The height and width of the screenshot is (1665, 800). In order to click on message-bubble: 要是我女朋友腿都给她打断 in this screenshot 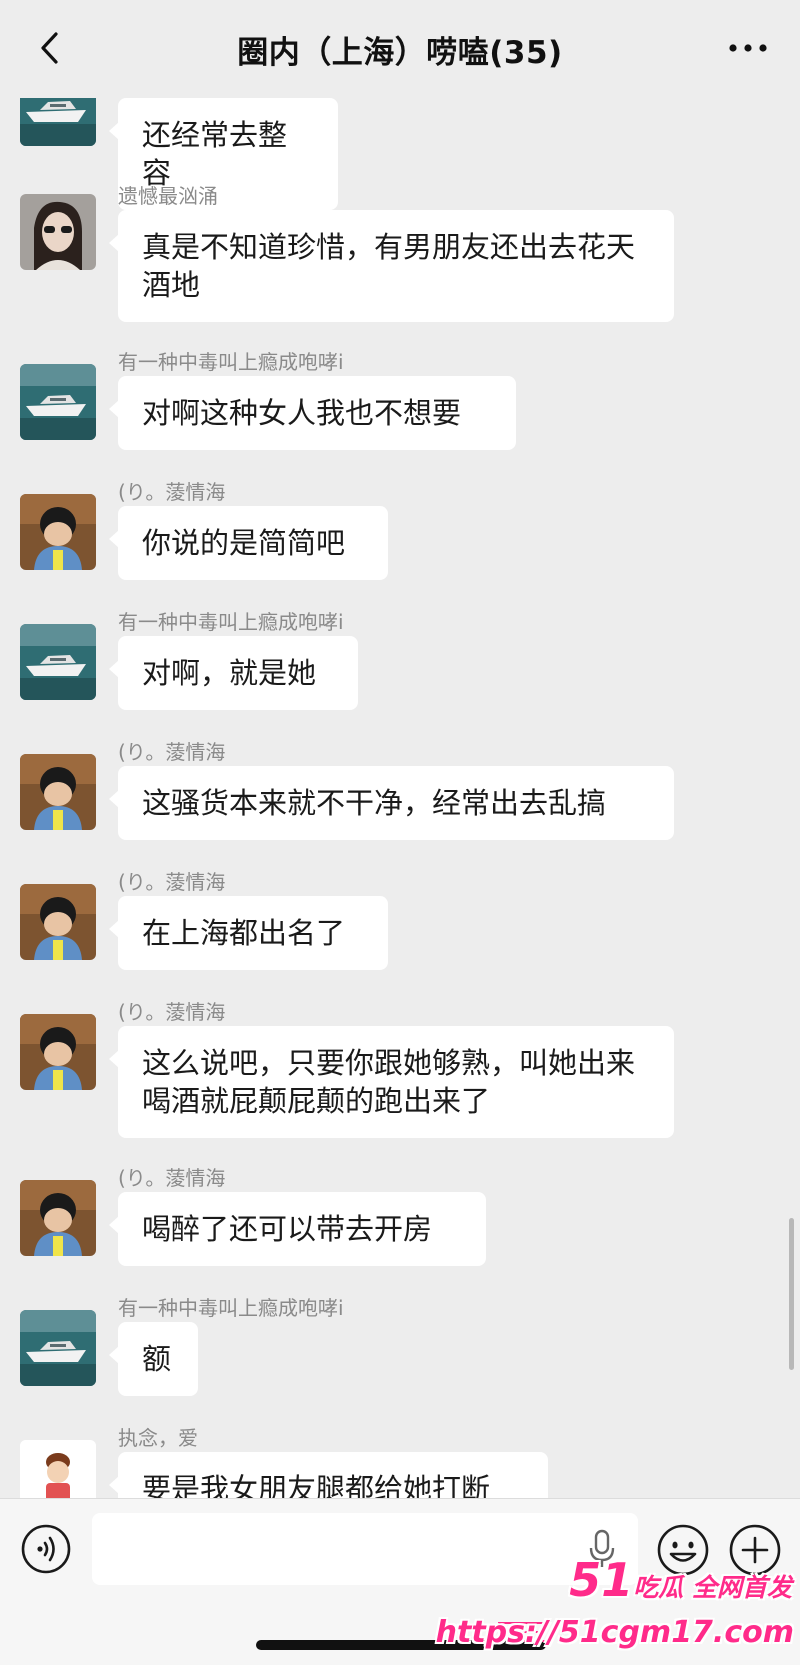, I will do `click(328, 1475)`.